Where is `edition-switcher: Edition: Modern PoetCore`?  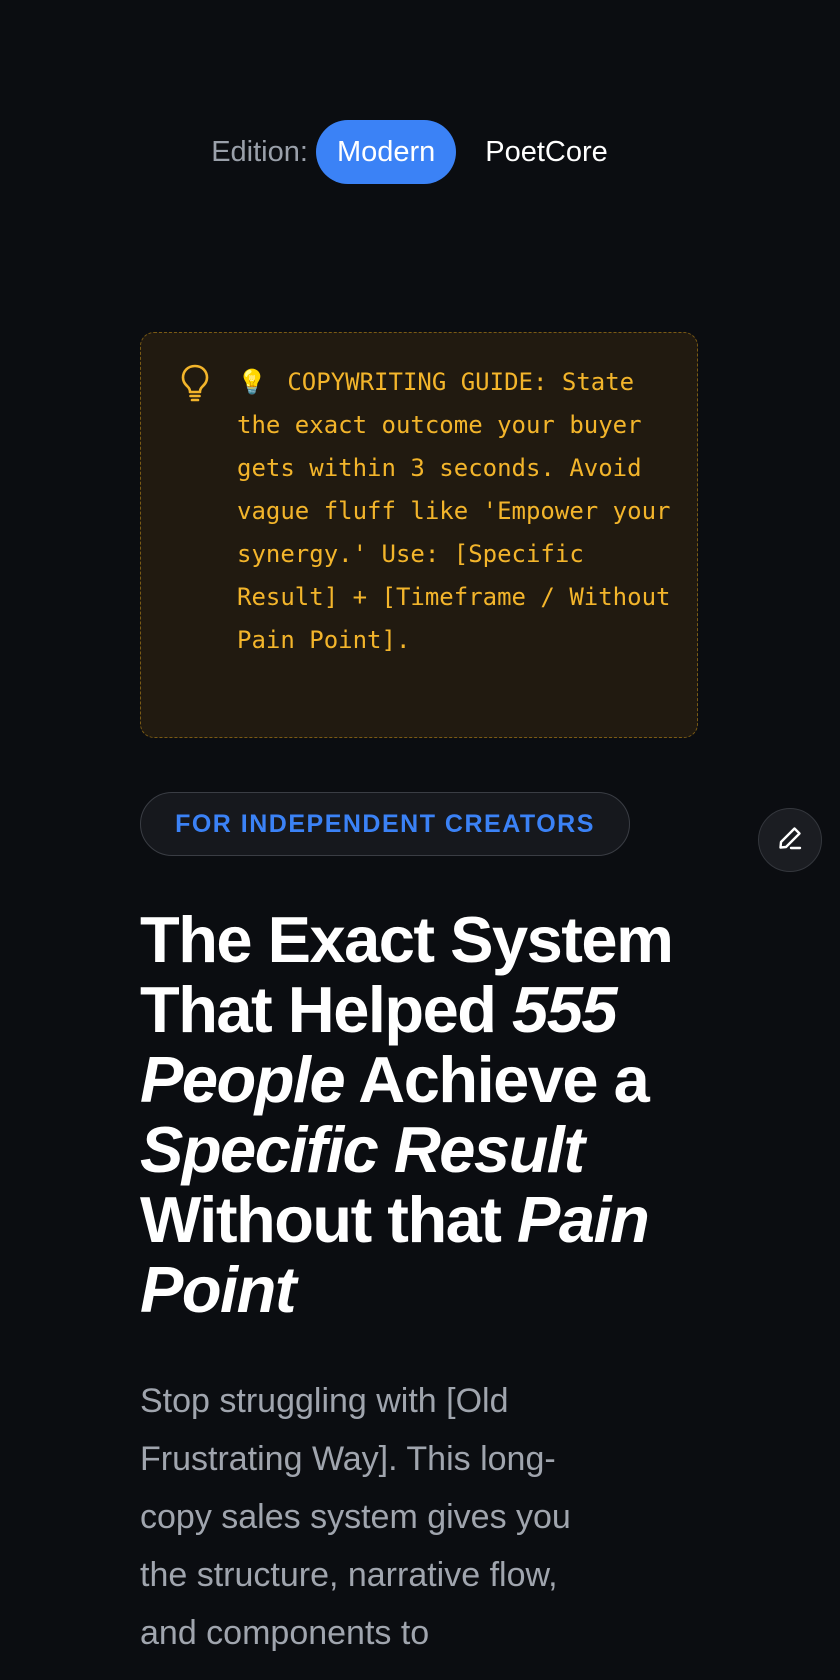 edition-switcher: Edition: Modern PoetCore is located at coordinates (420, 152).